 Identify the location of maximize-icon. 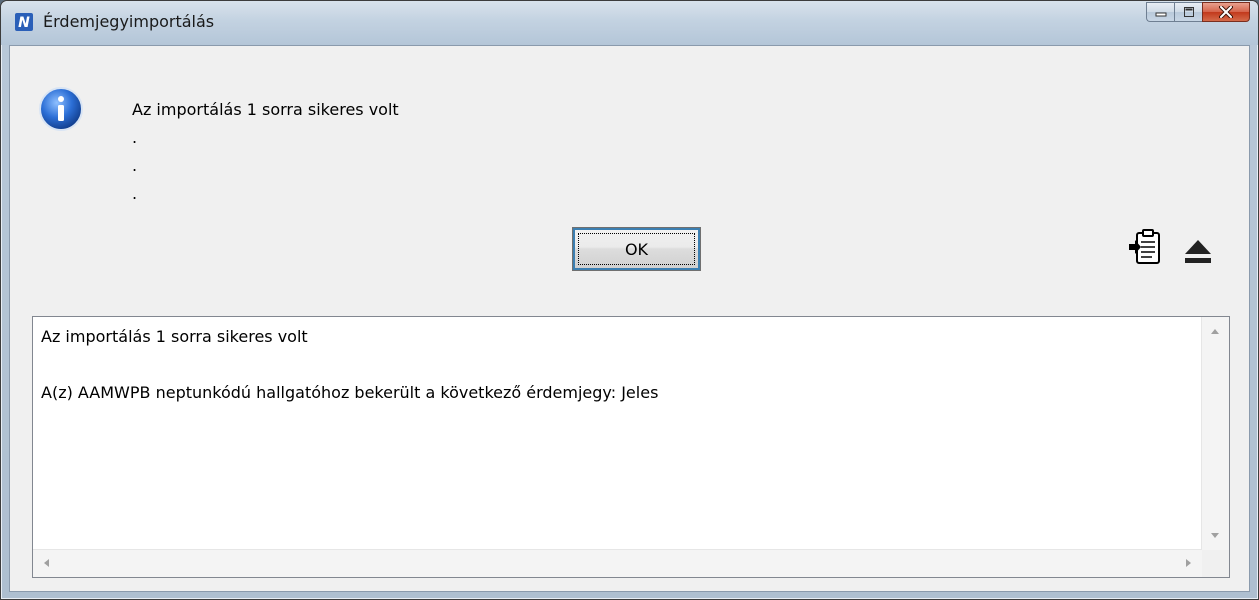
(1188, 12).